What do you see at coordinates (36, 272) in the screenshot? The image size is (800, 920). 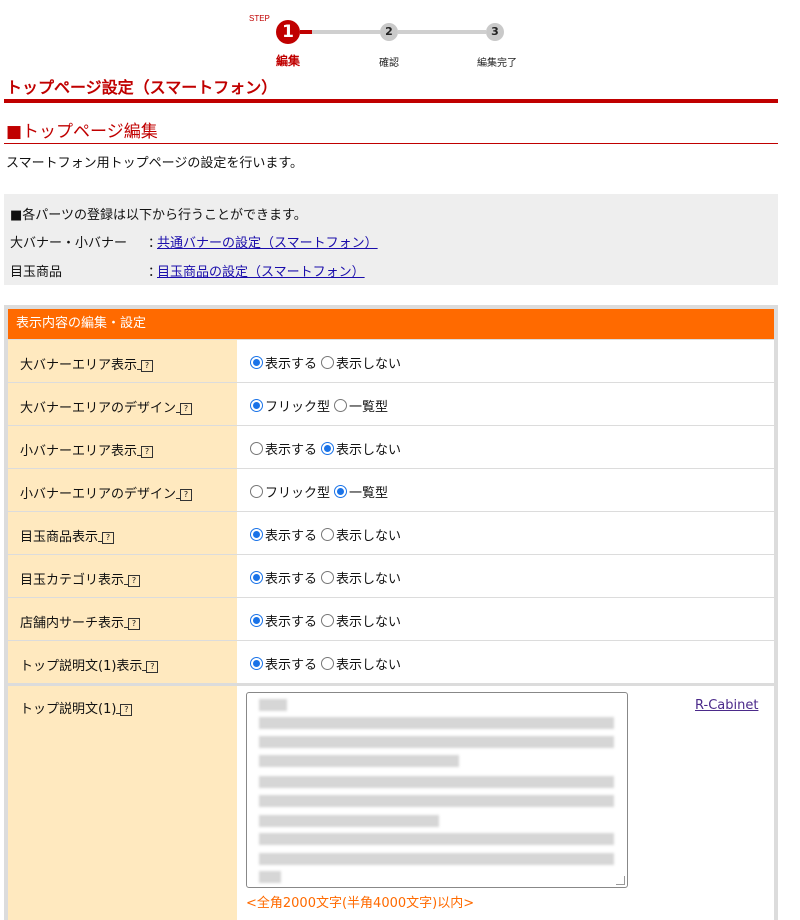 I see `parts-row-label: 目玉商品` at bounding box center [36, 272].